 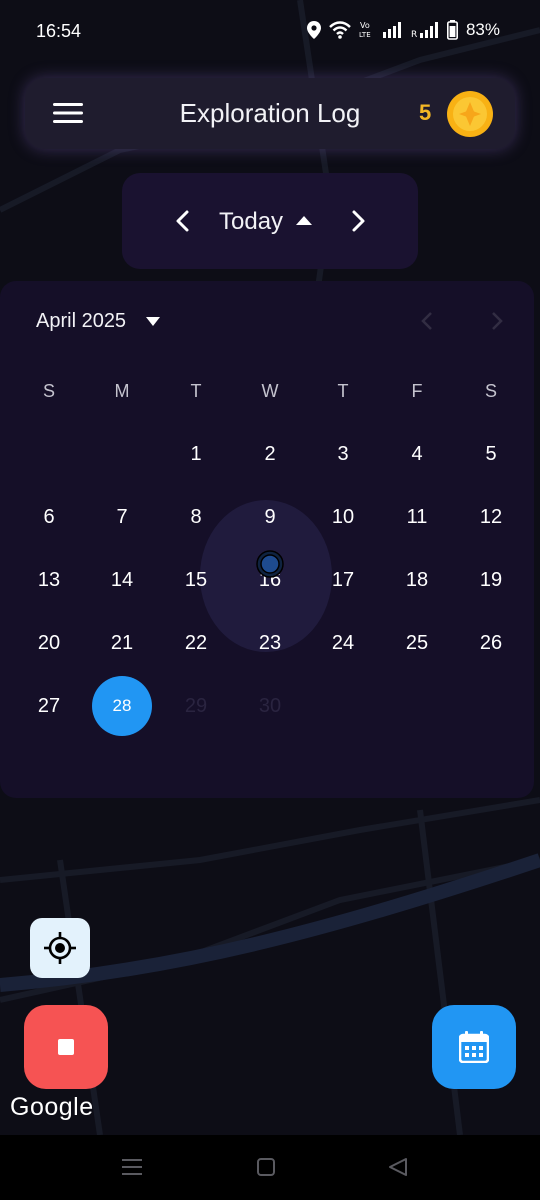 What do you see at coordinates (417, 643) in the screenshot?
I see `calendar-day: 25` at bounding box center [417, 643].